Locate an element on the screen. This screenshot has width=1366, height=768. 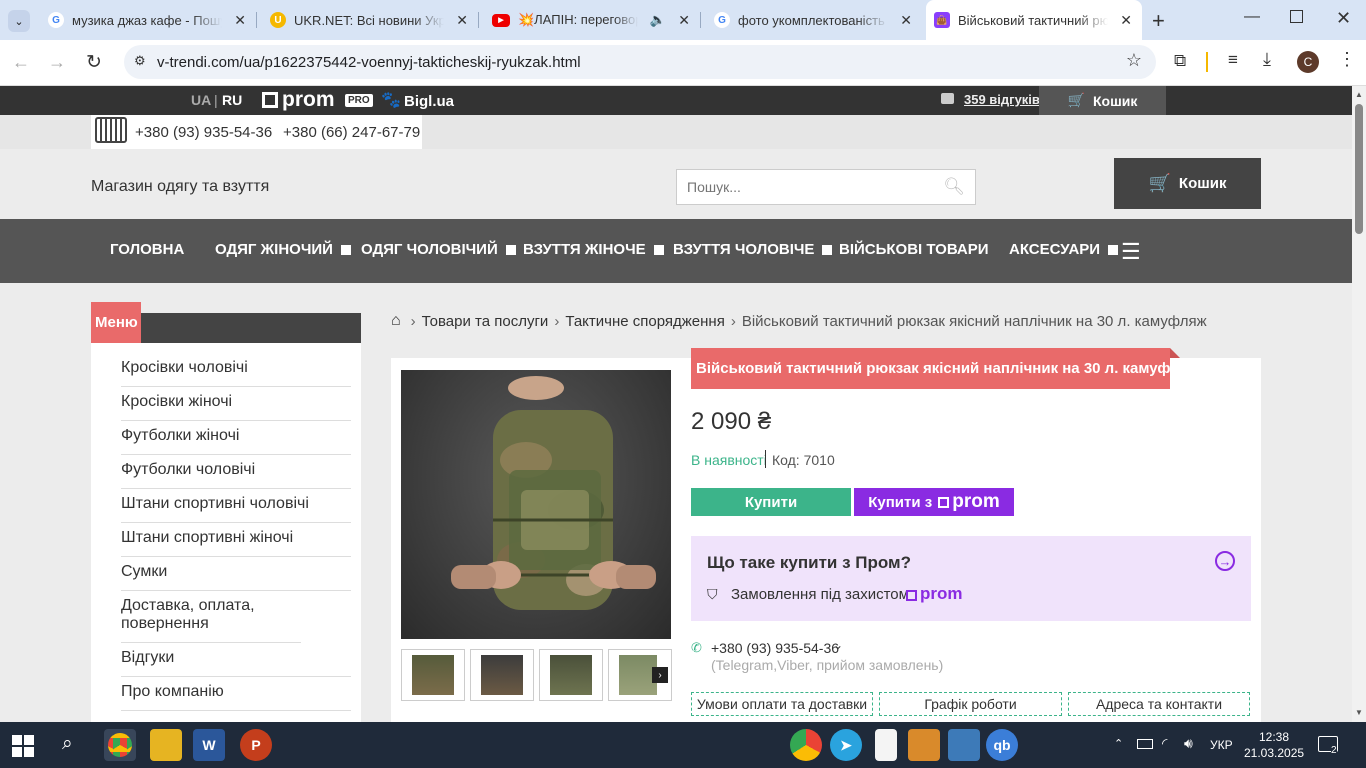
battery-icon is located at coordinates (1145, 744).